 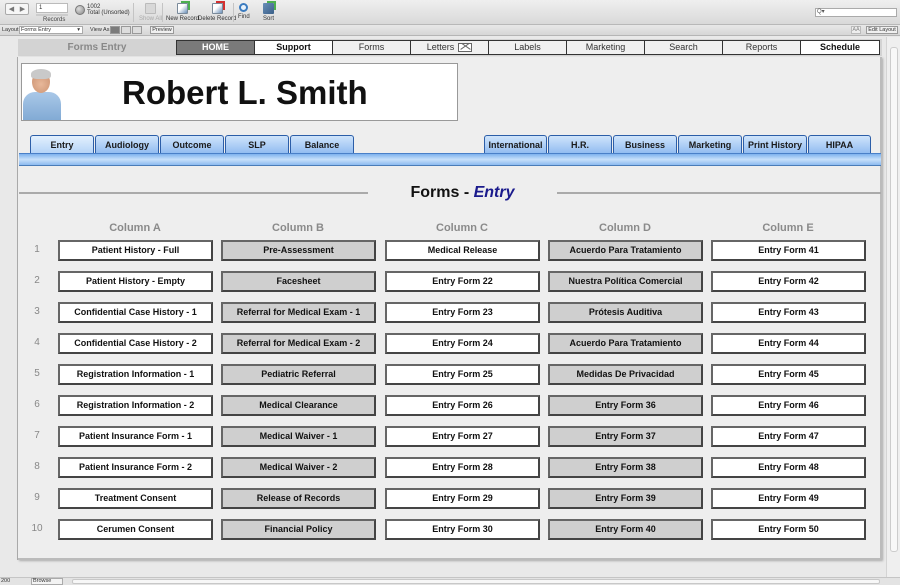 What do you see at coordinates (216, 47) in the screenshot?
I see `nav-tab-home: HOME` at bounding box center [216, 47].